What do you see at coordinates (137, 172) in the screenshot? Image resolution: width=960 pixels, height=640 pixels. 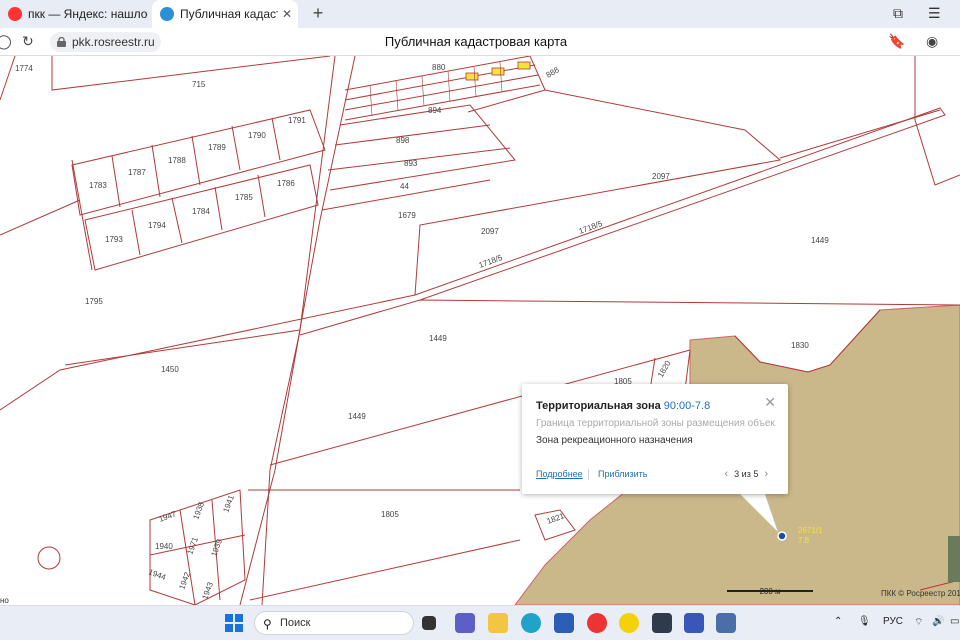 I see `parcel-label: 1787` at bounding box center [137, 172].